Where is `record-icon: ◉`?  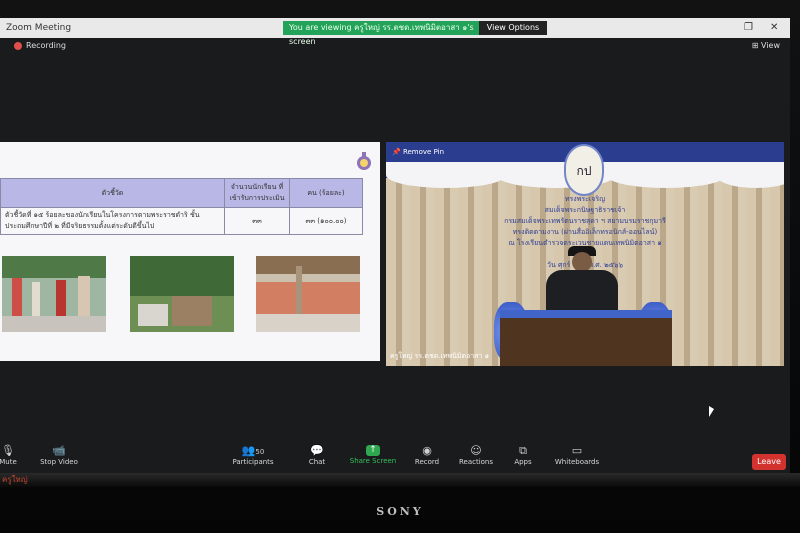
record-icon: ◉ is located at coordinates (427, 450).